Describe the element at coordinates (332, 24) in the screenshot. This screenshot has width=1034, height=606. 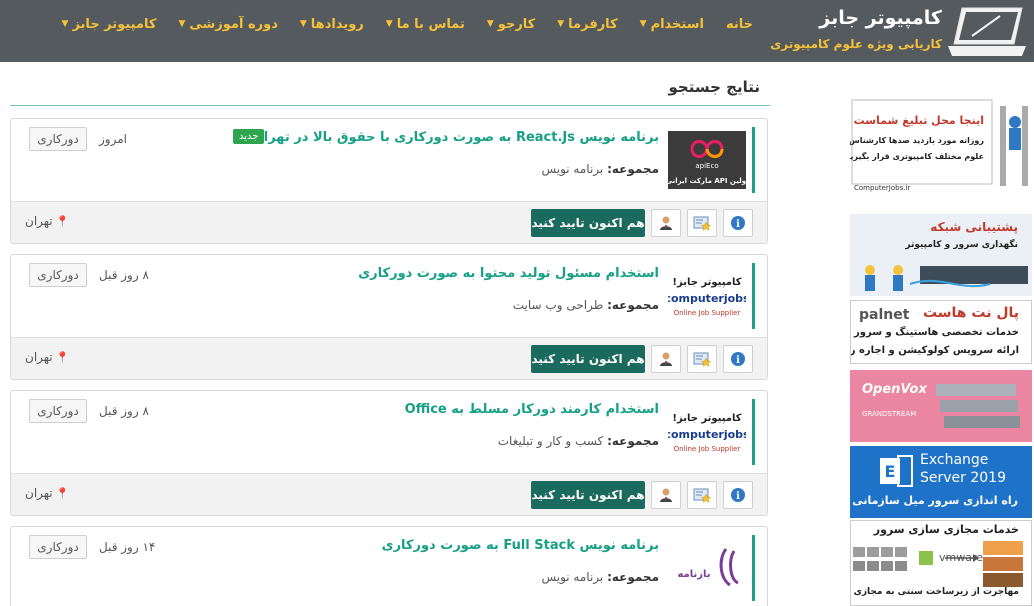
I see `nav-item-events: رویدادها ▼` at that location.